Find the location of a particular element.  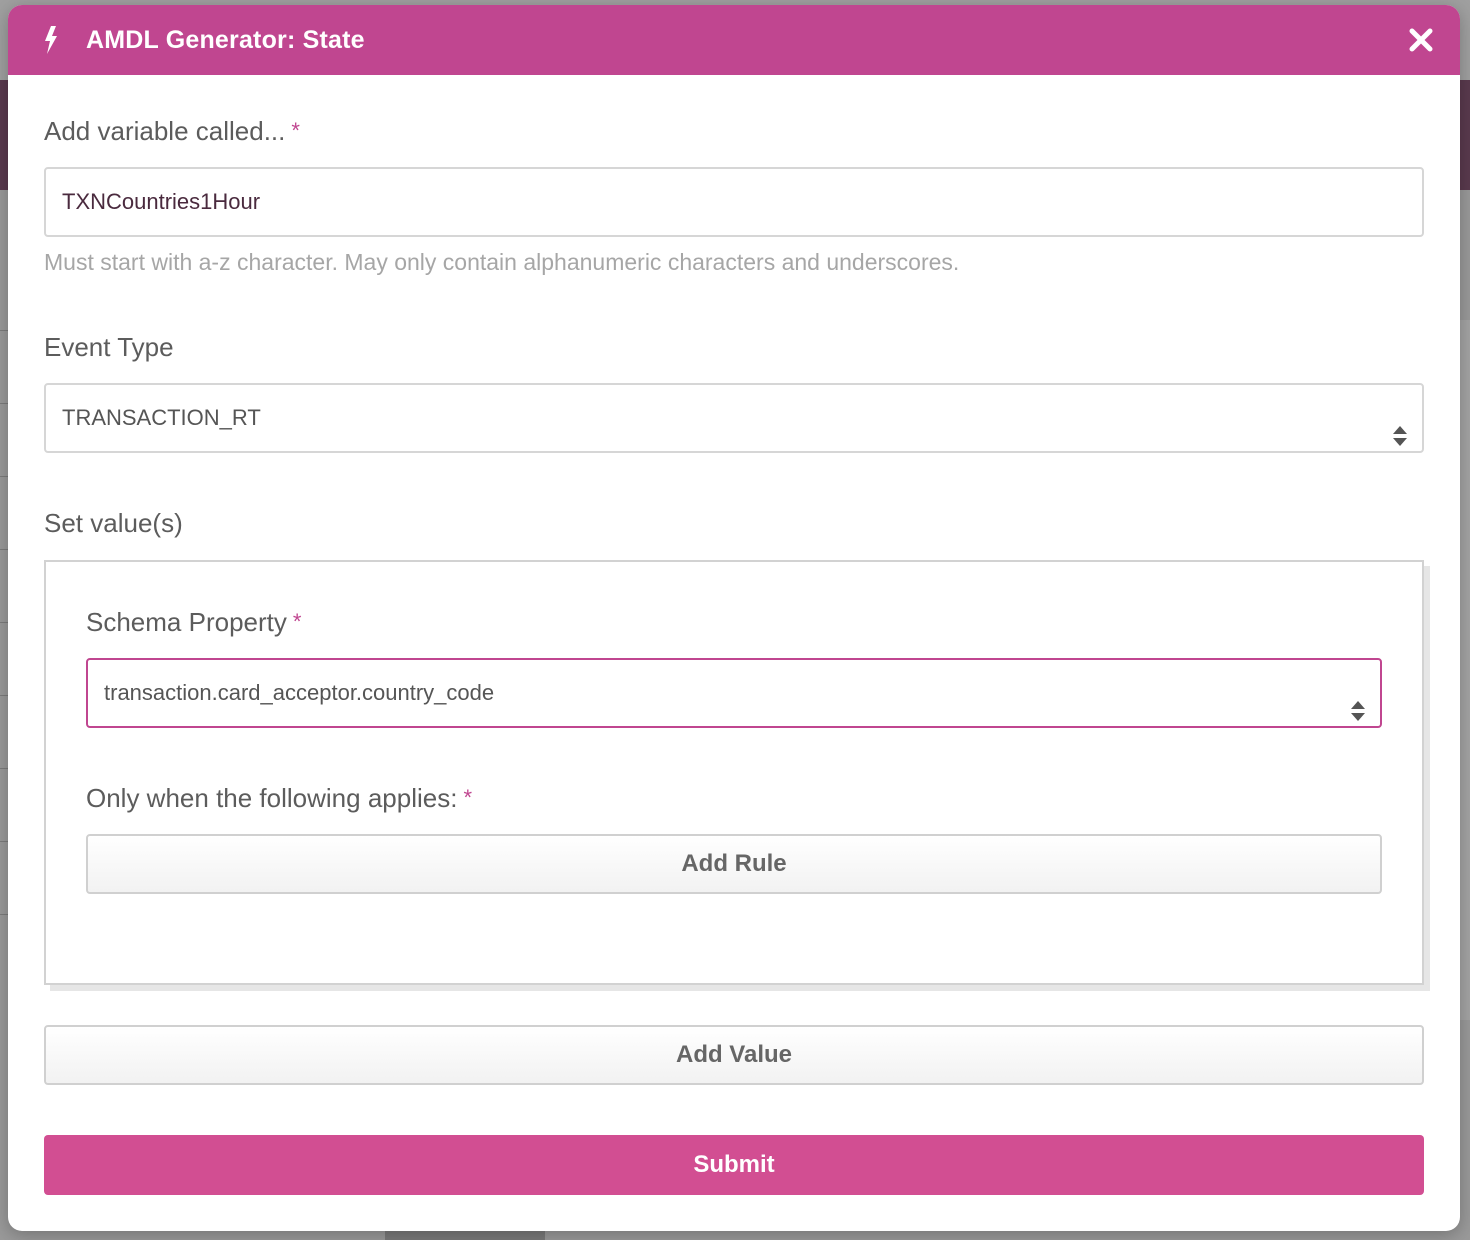

variable-name-input: TXNCountries1Hour is located at coordinates (734, 202).